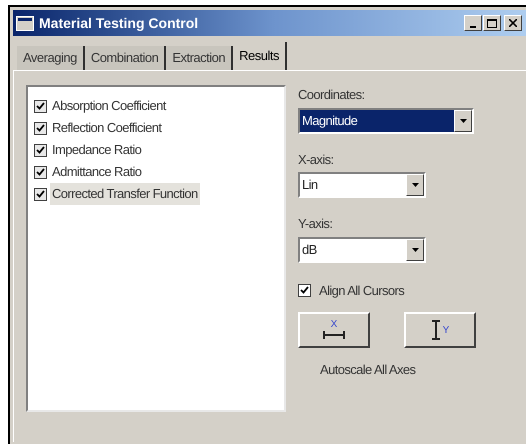 Image resolution: width=526 pixels, height=444 pixels. I want to click on minimize-button, so click(473, 23).